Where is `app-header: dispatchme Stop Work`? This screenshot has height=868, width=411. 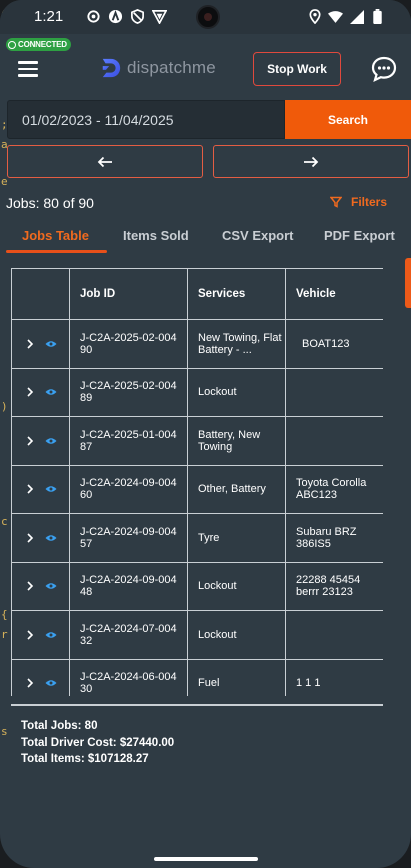
app-header: dispatchme Stop Work is located at coordinates (205, 70).